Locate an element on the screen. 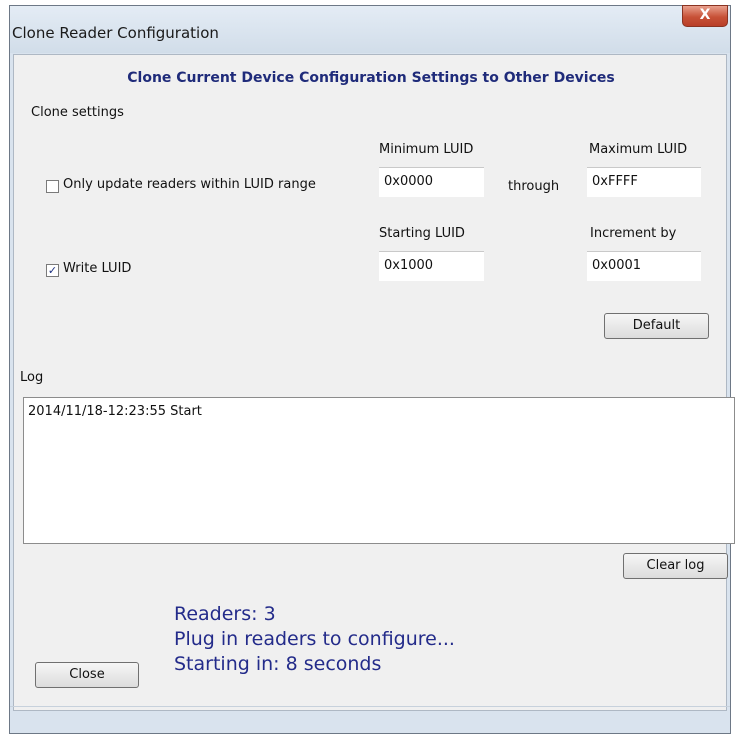 Image resolution: width=738 pixels, height=737 pixels. through-label: through is located at coordinates (534, 186).